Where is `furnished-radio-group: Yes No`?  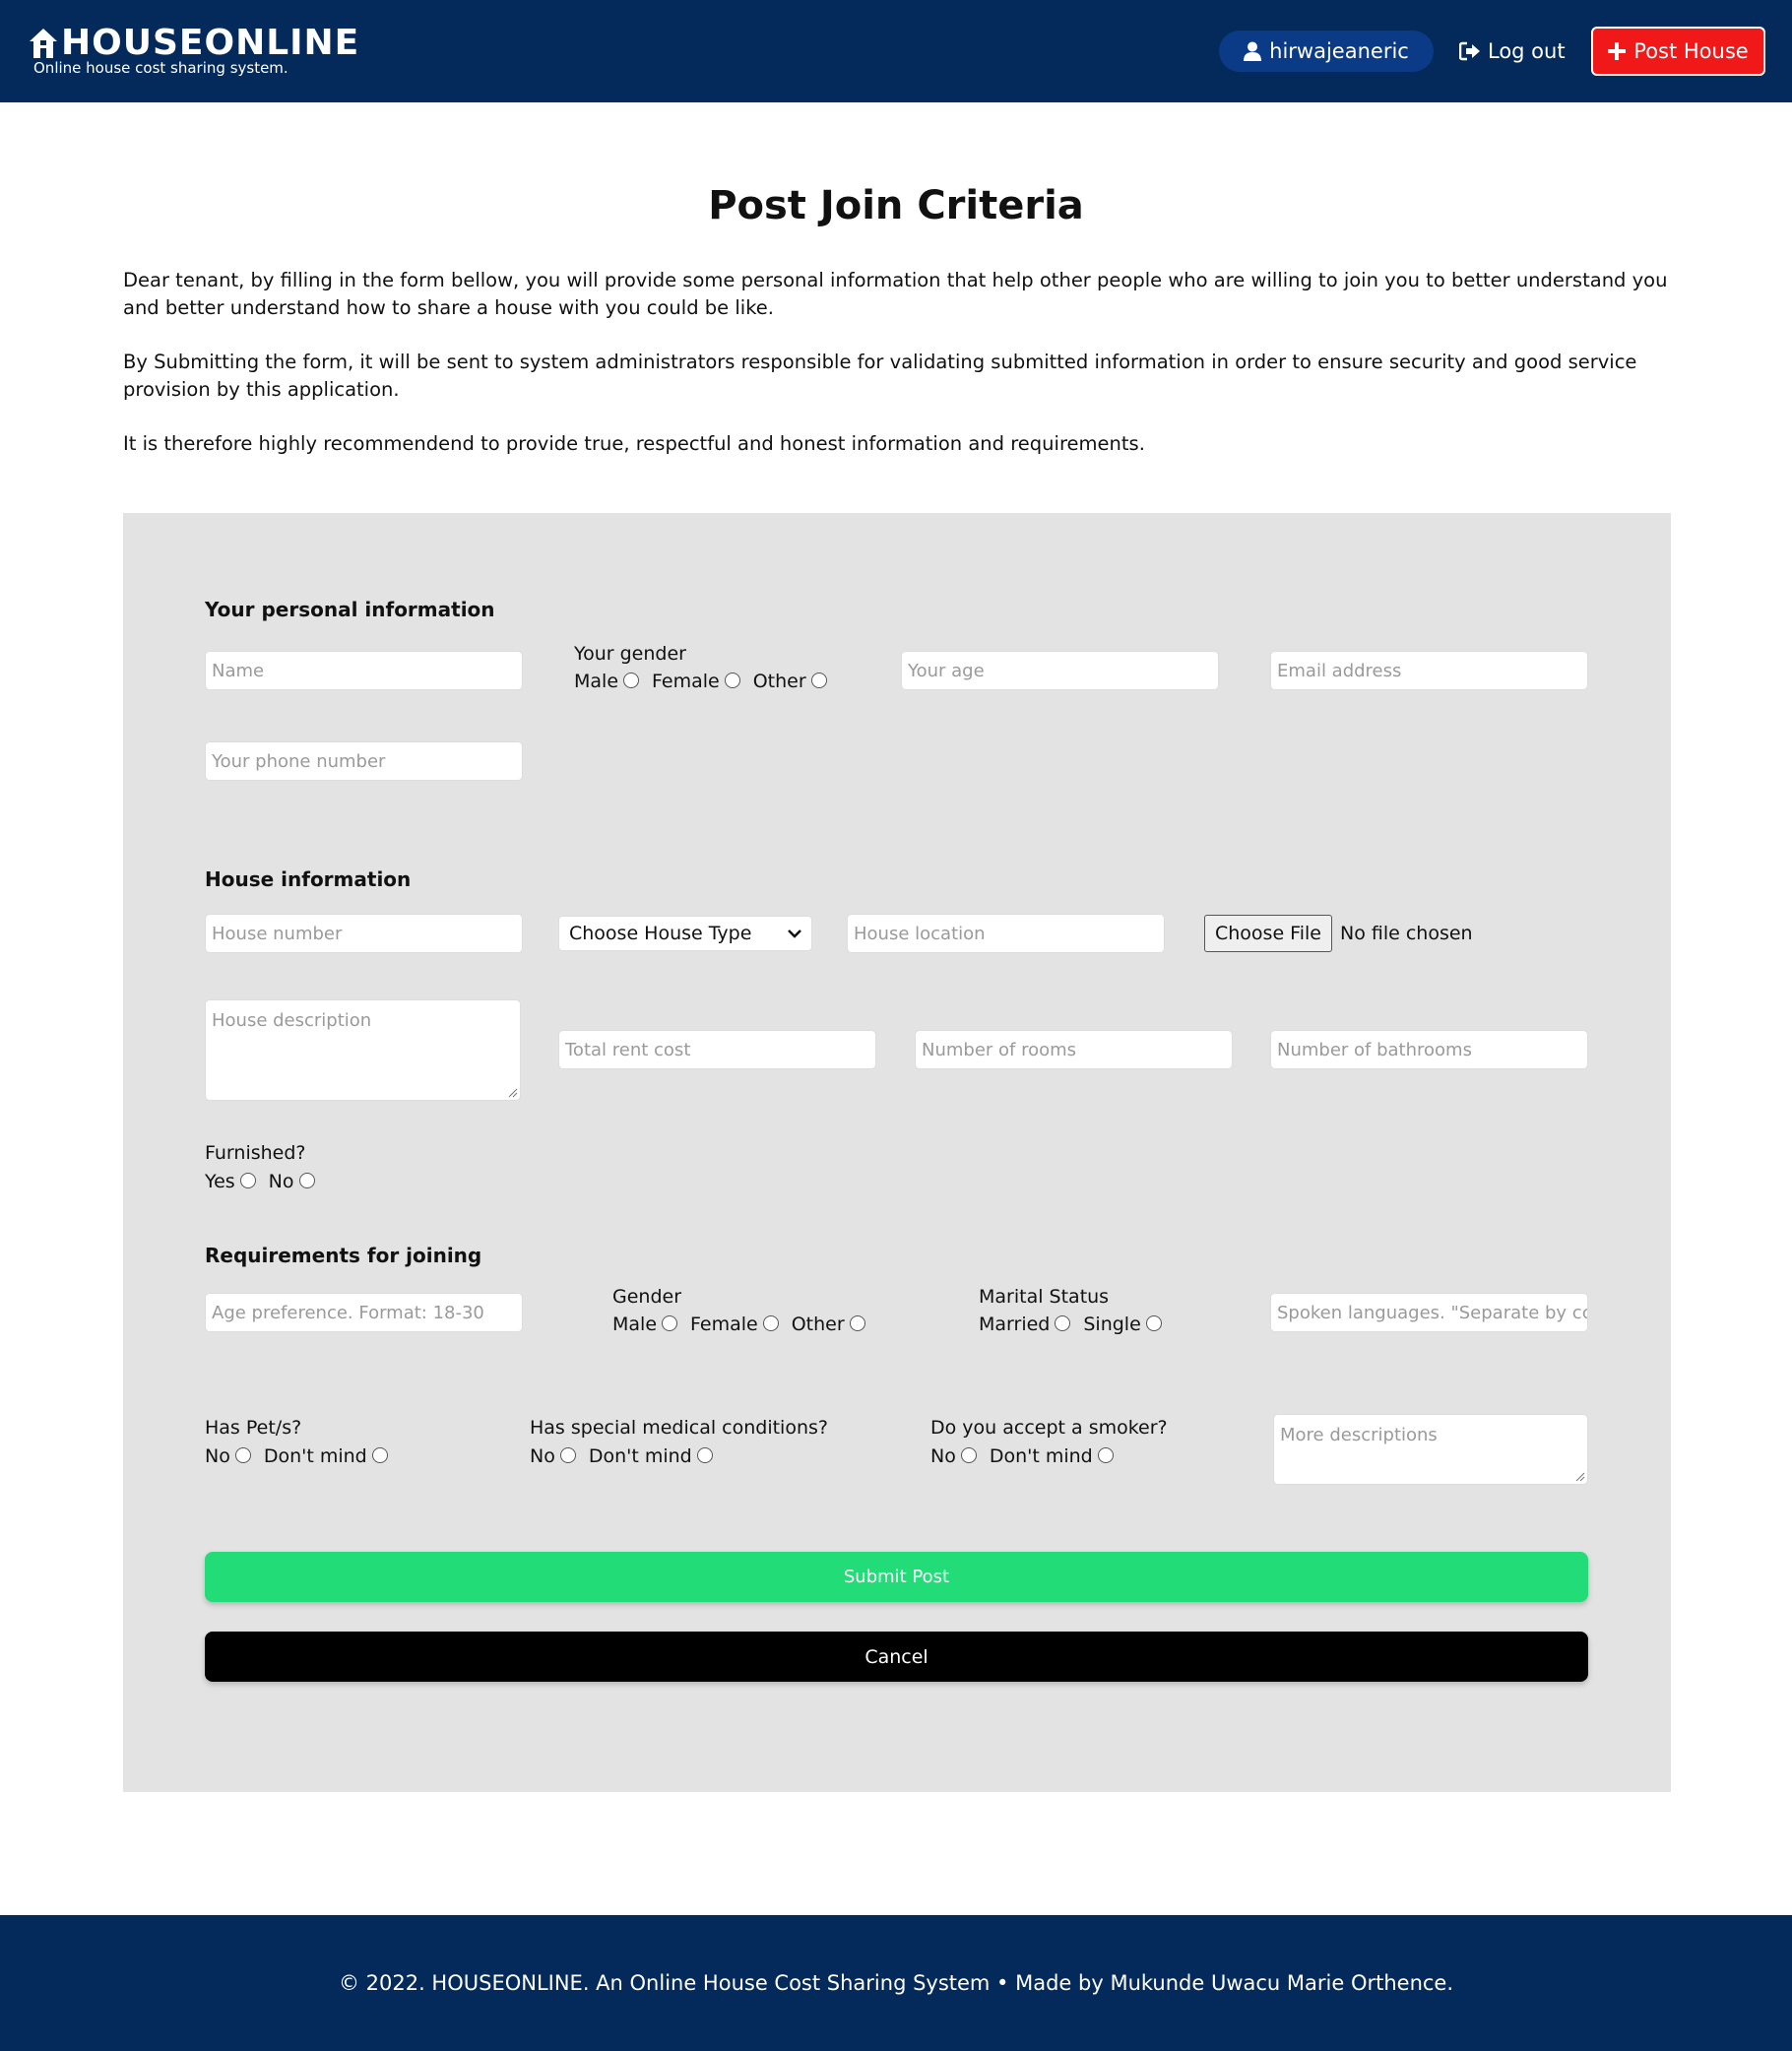 furnished-radio-group: Yes No is located at coordinates (266, 1182).